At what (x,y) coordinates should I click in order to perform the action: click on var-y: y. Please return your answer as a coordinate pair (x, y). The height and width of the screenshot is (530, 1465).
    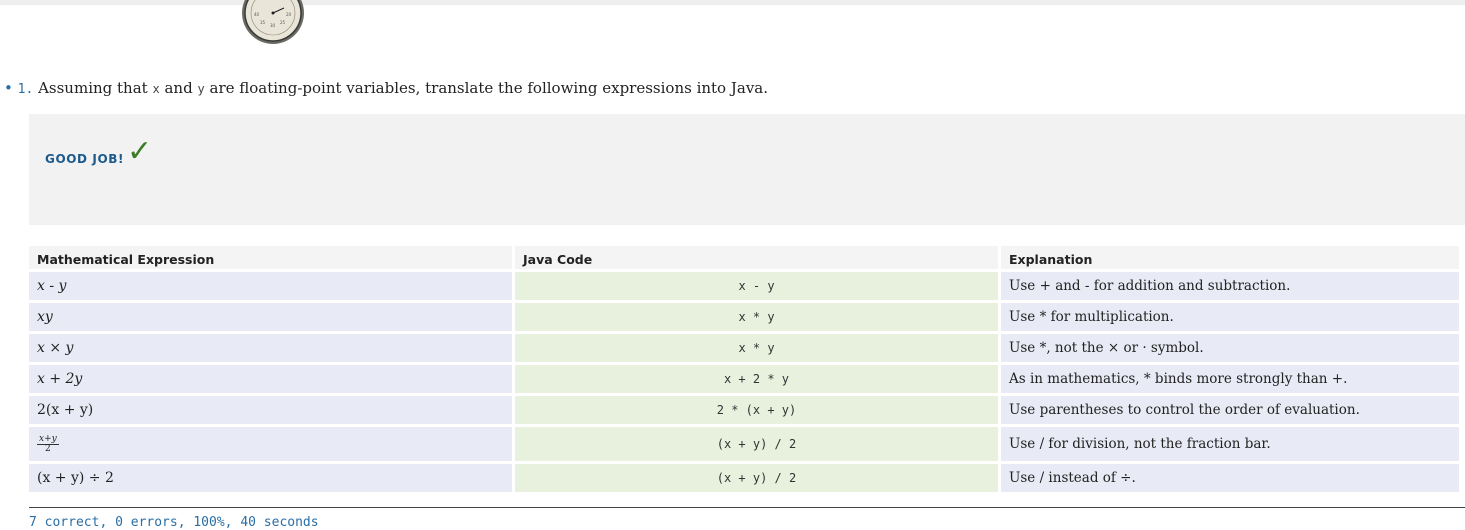
    Looking at the image, I should click on (201, 89).